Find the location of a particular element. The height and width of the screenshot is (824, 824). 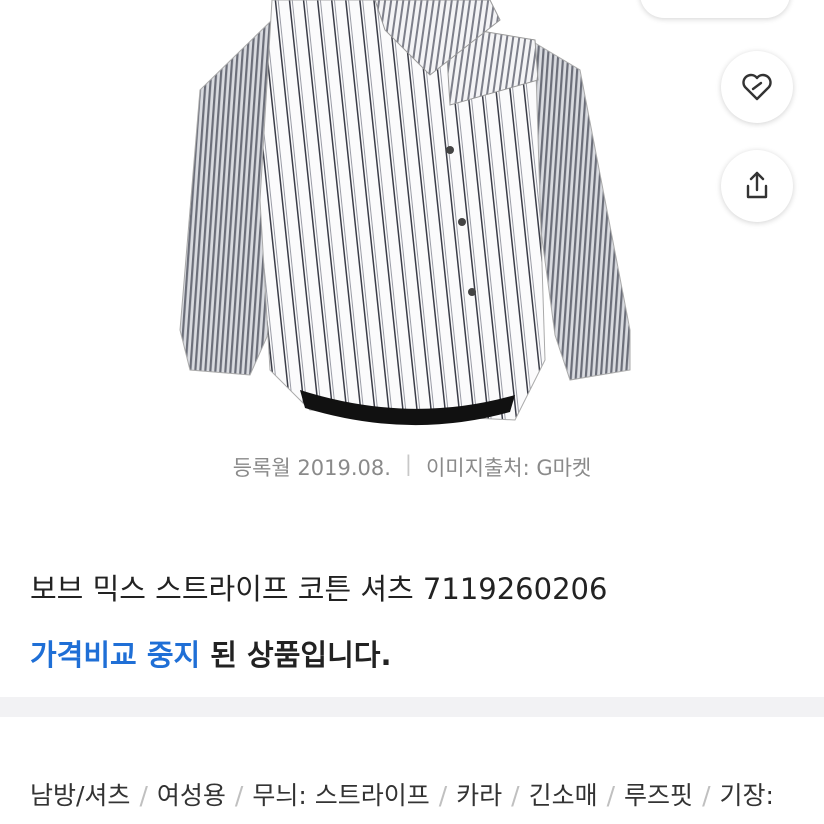

product-title: 보브 믹스 스트라이프 코튼 셔츠 7119260206 is located at coordinates (319, 589).